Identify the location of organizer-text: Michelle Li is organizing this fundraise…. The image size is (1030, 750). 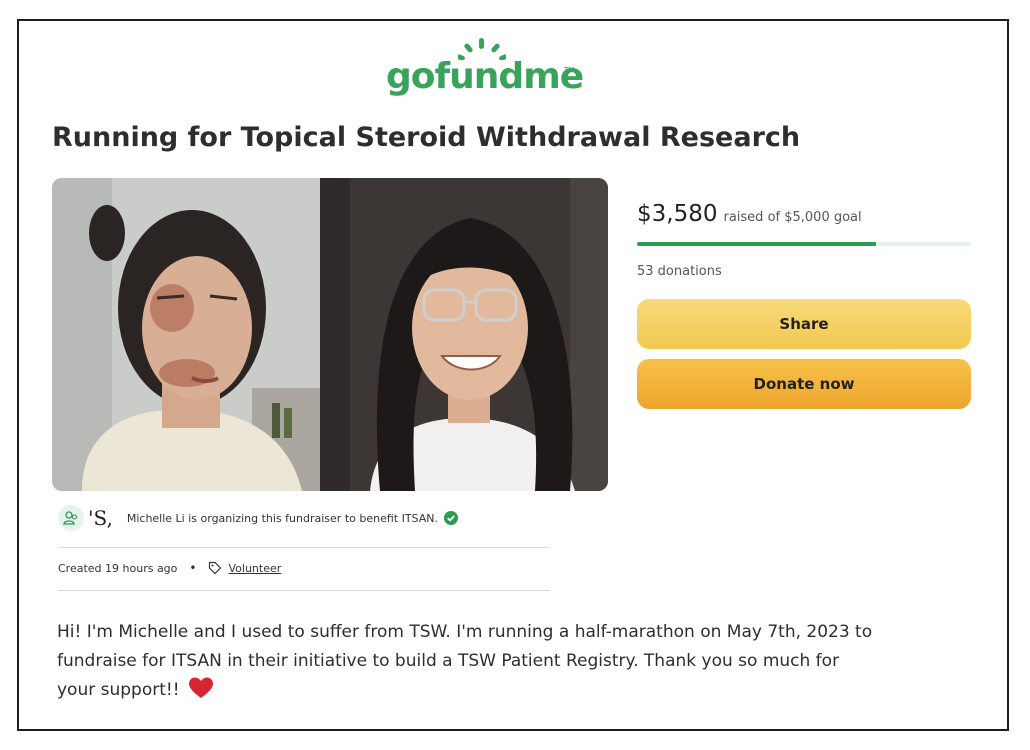
(282, 518).